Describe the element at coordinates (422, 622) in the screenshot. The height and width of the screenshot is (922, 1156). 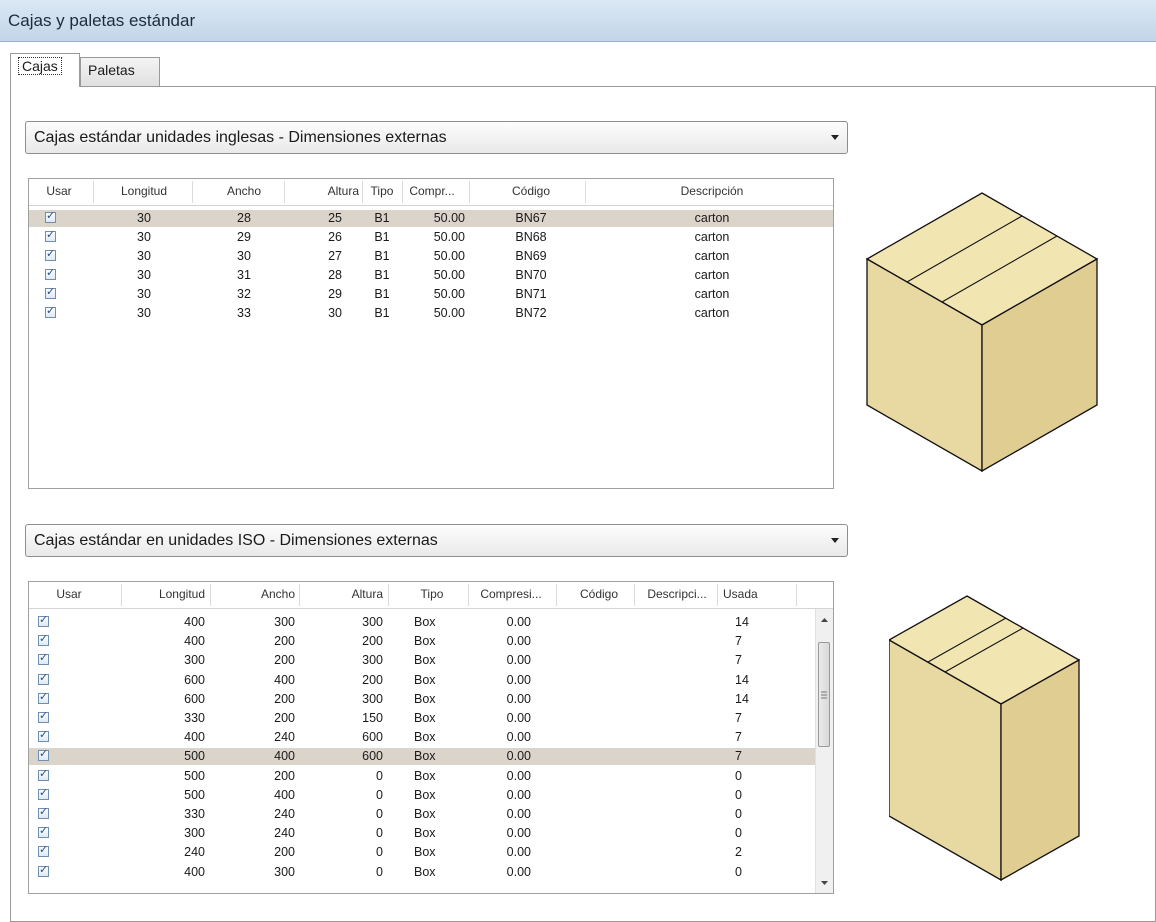
I see `table-row: 400 300 300 Box 0.00 14` at that location.